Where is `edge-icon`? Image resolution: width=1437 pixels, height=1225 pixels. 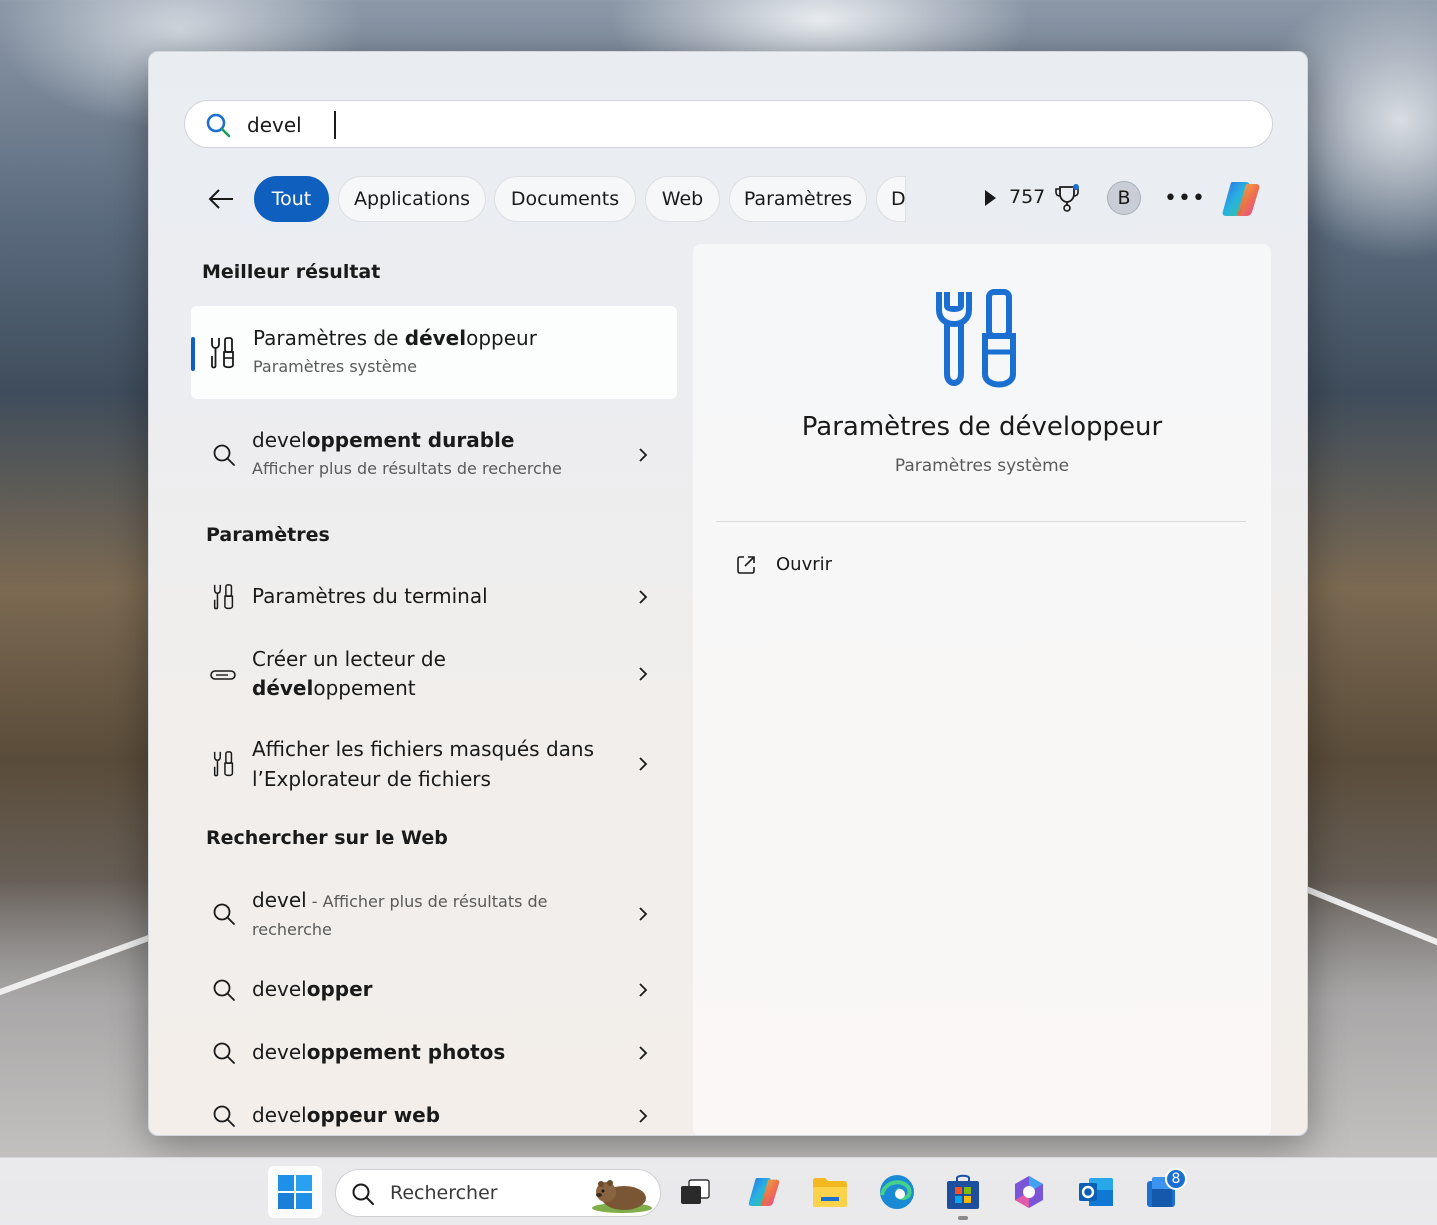 edge-icon is located at coordinates (897, 1192).